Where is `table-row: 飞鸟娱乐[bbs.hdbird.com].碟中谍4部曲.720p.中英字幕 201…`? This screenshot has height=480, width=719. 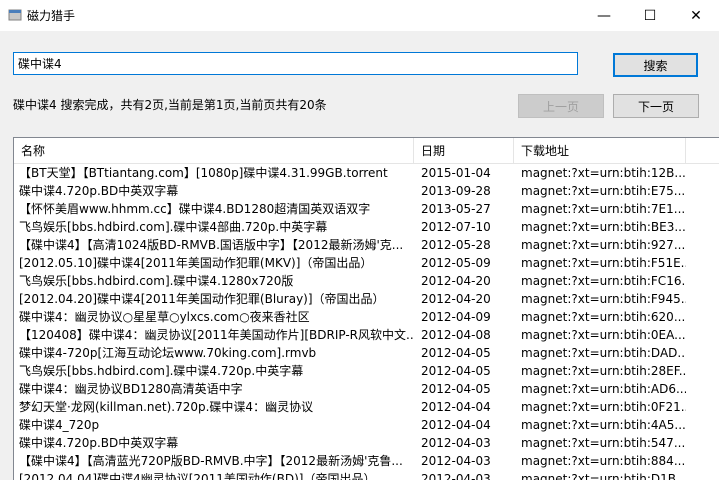
table-row: 飞鸟娱乐[bbs.hdbird.com].碟中谍4部曲.720p.中英字幕 201… is located at coordinates (366, 227).